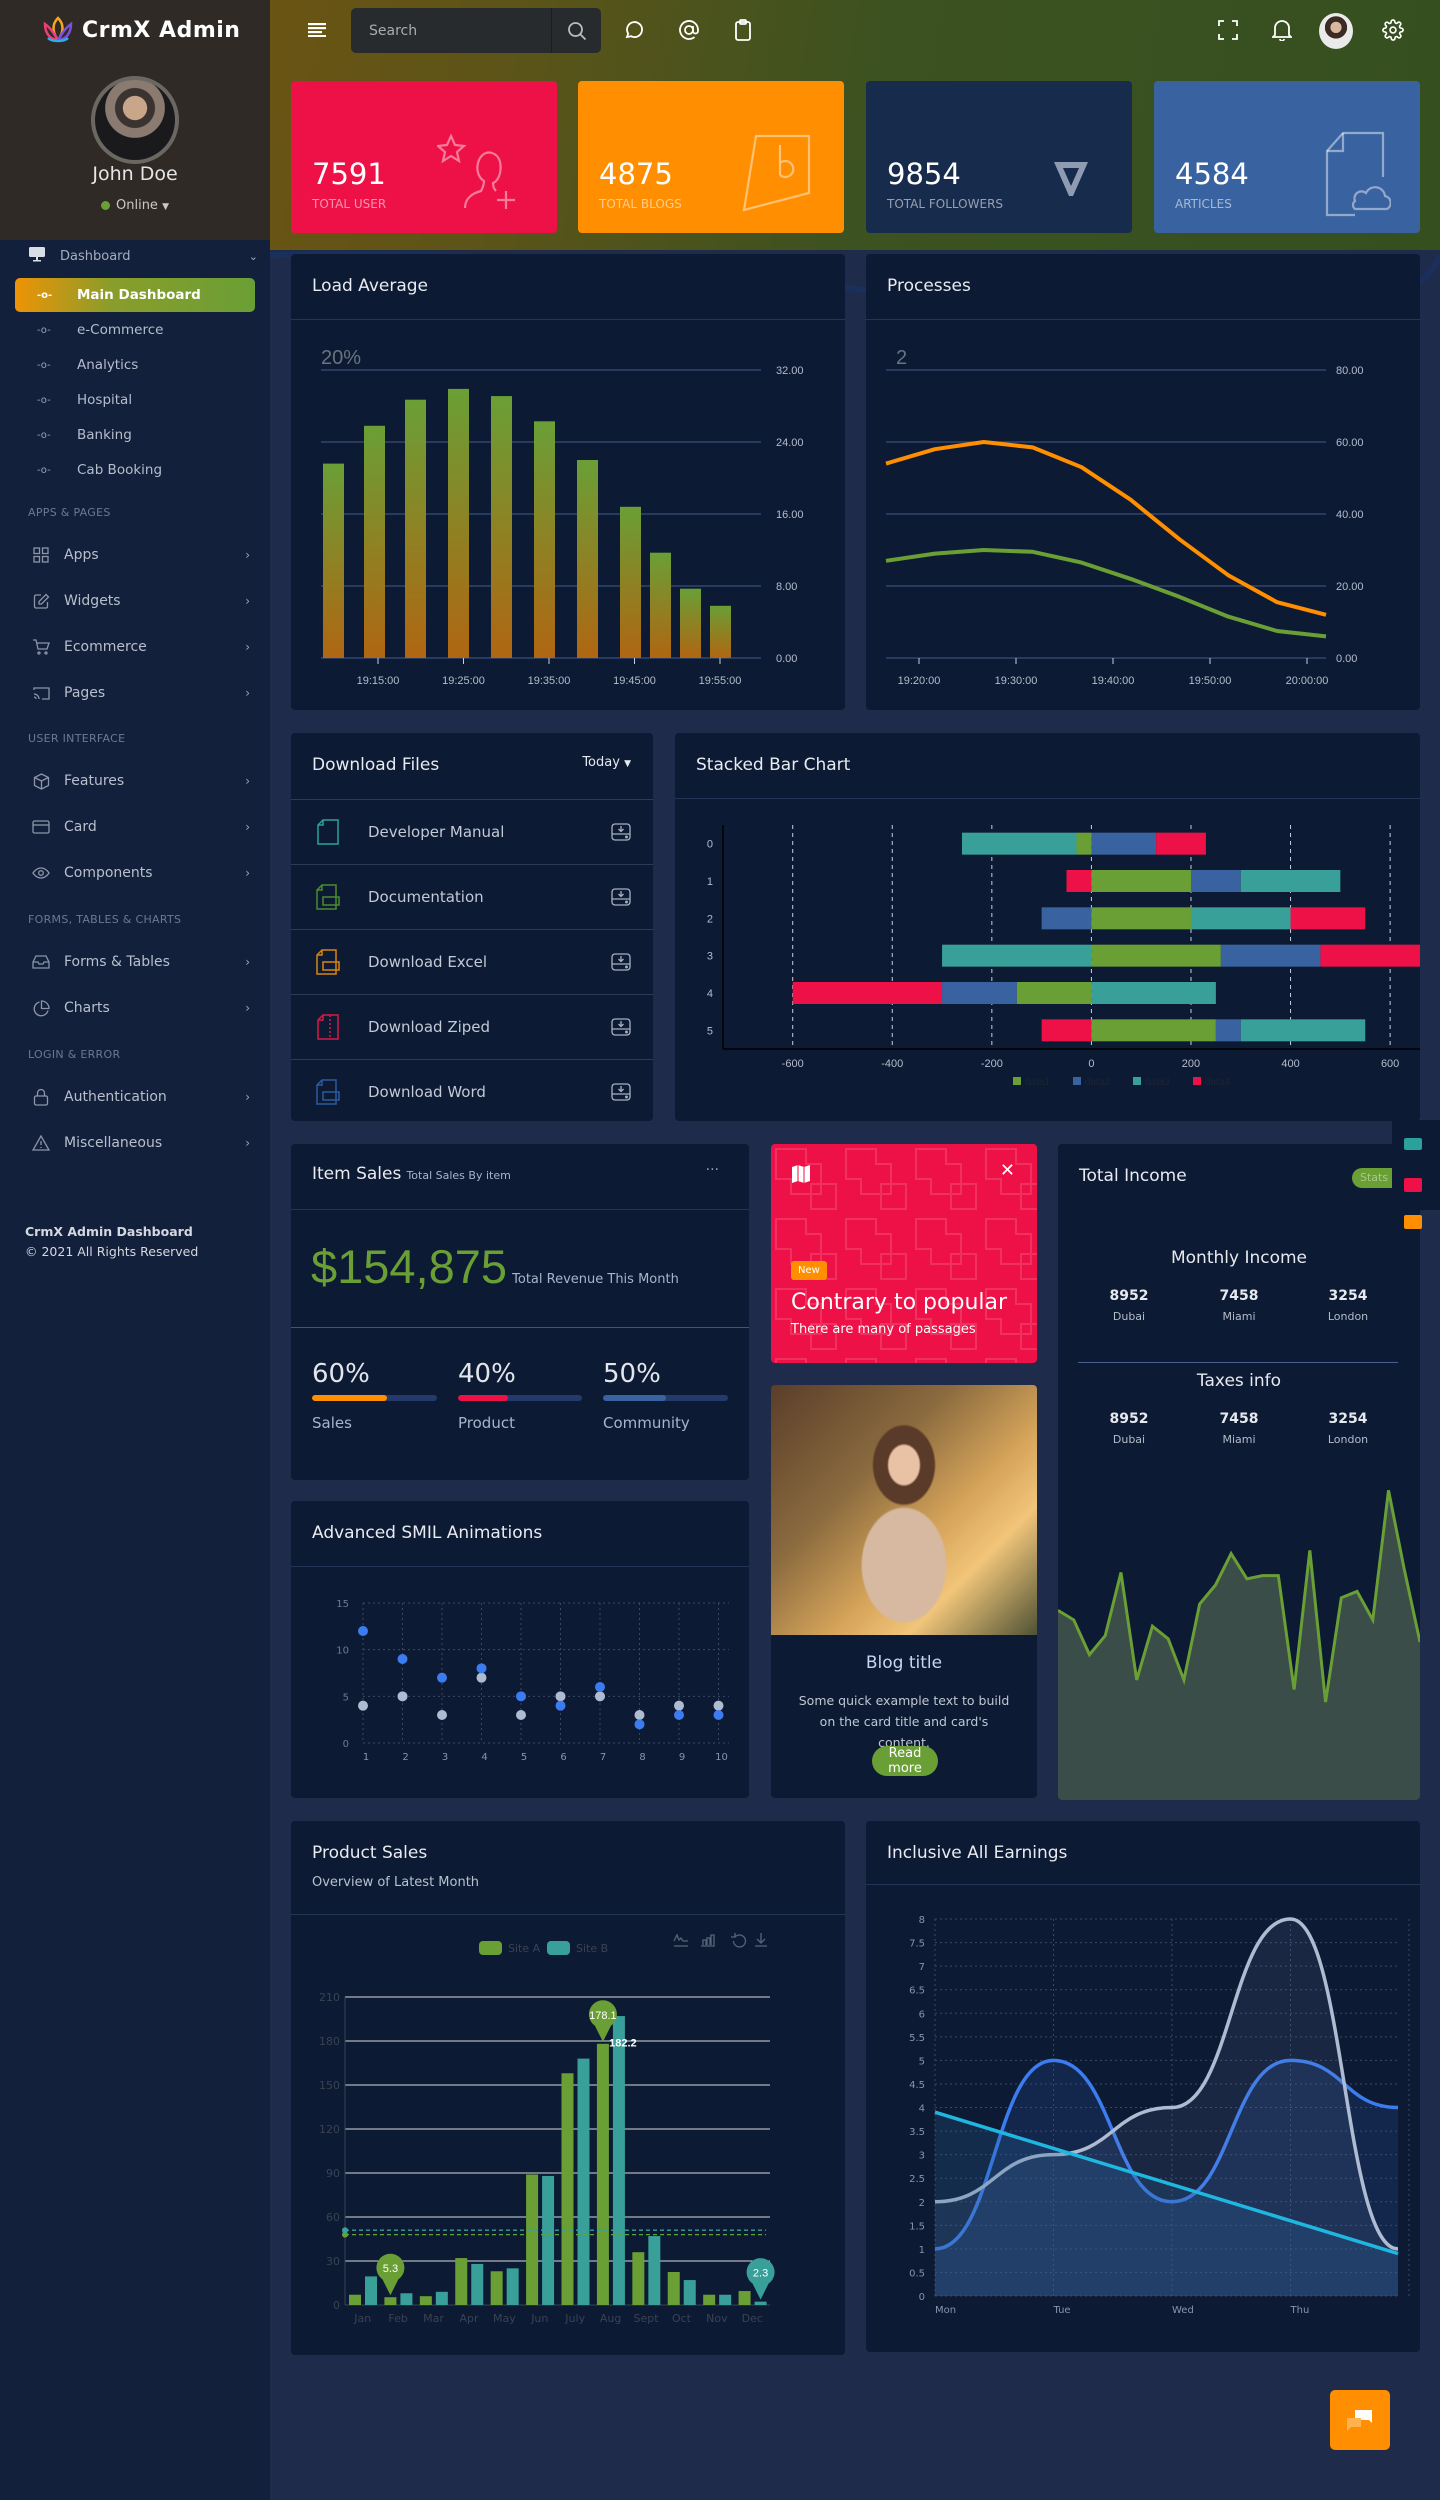 The image size is (1440, 2500). Describe the element at coordinates (680, 1940) in the screenshot. I see `line-chart-toggle-icon` at that location.